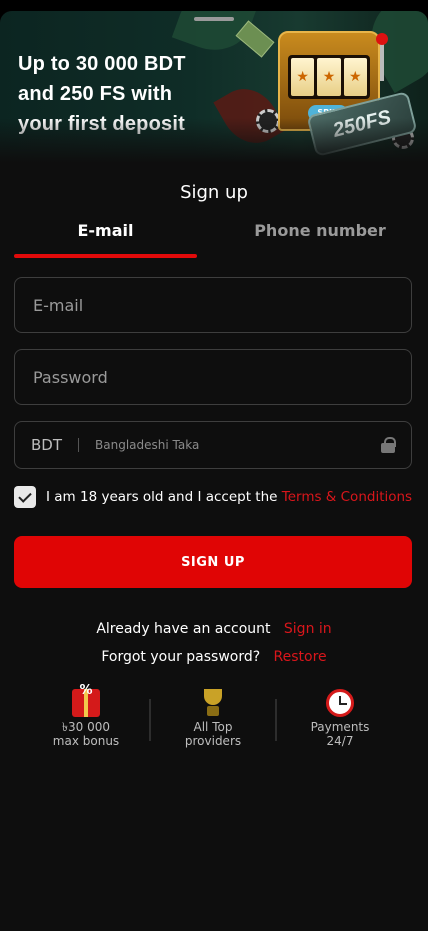  Describe the element at coordinates (213, 703) in the screenshot. I see `trophy-icon` at that location.